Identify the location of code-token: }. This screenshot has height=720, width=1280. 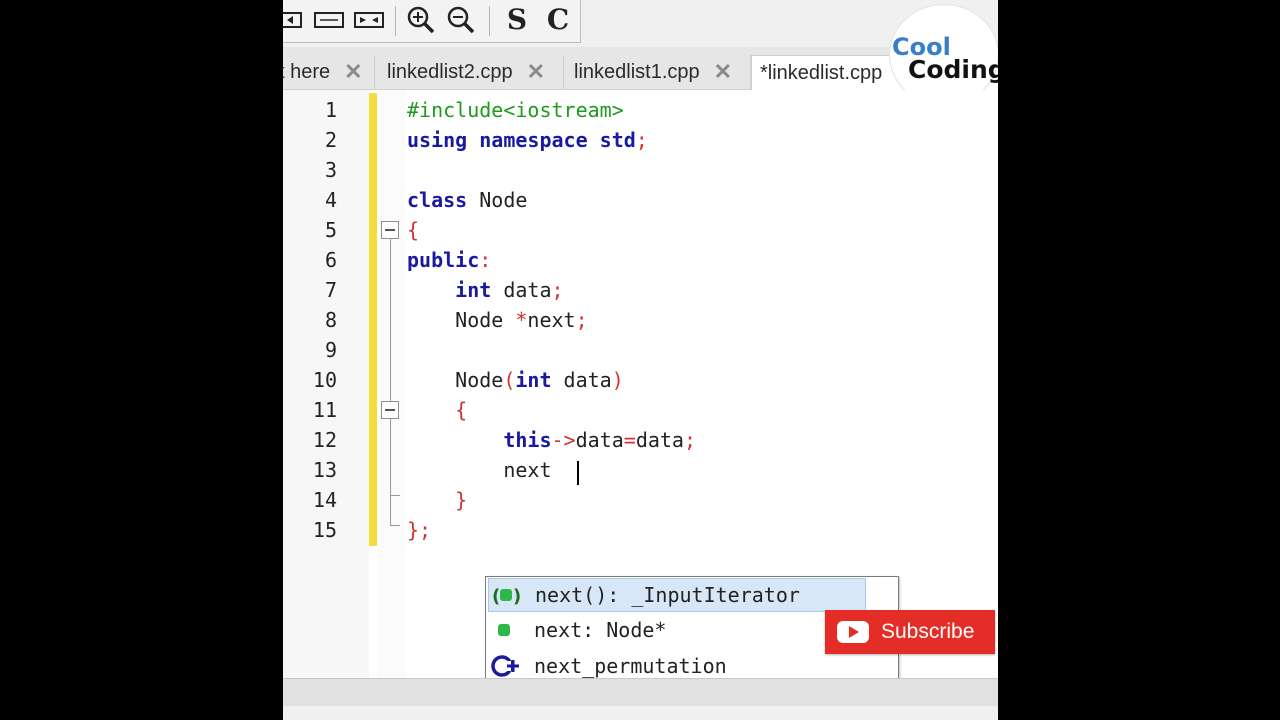
(413, 530).